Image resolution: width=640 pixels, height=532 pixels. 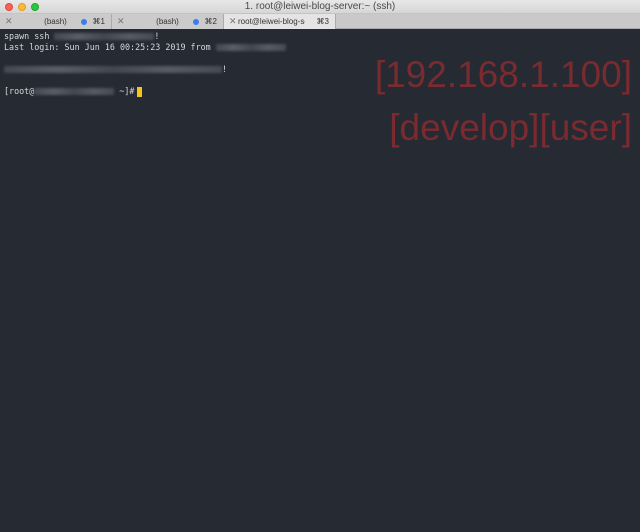 What do you see at coordinates (503, 74) in the screenshot?
I see `server-ip-badge: [192.168.1.100]` at bounding box center [503, 74].